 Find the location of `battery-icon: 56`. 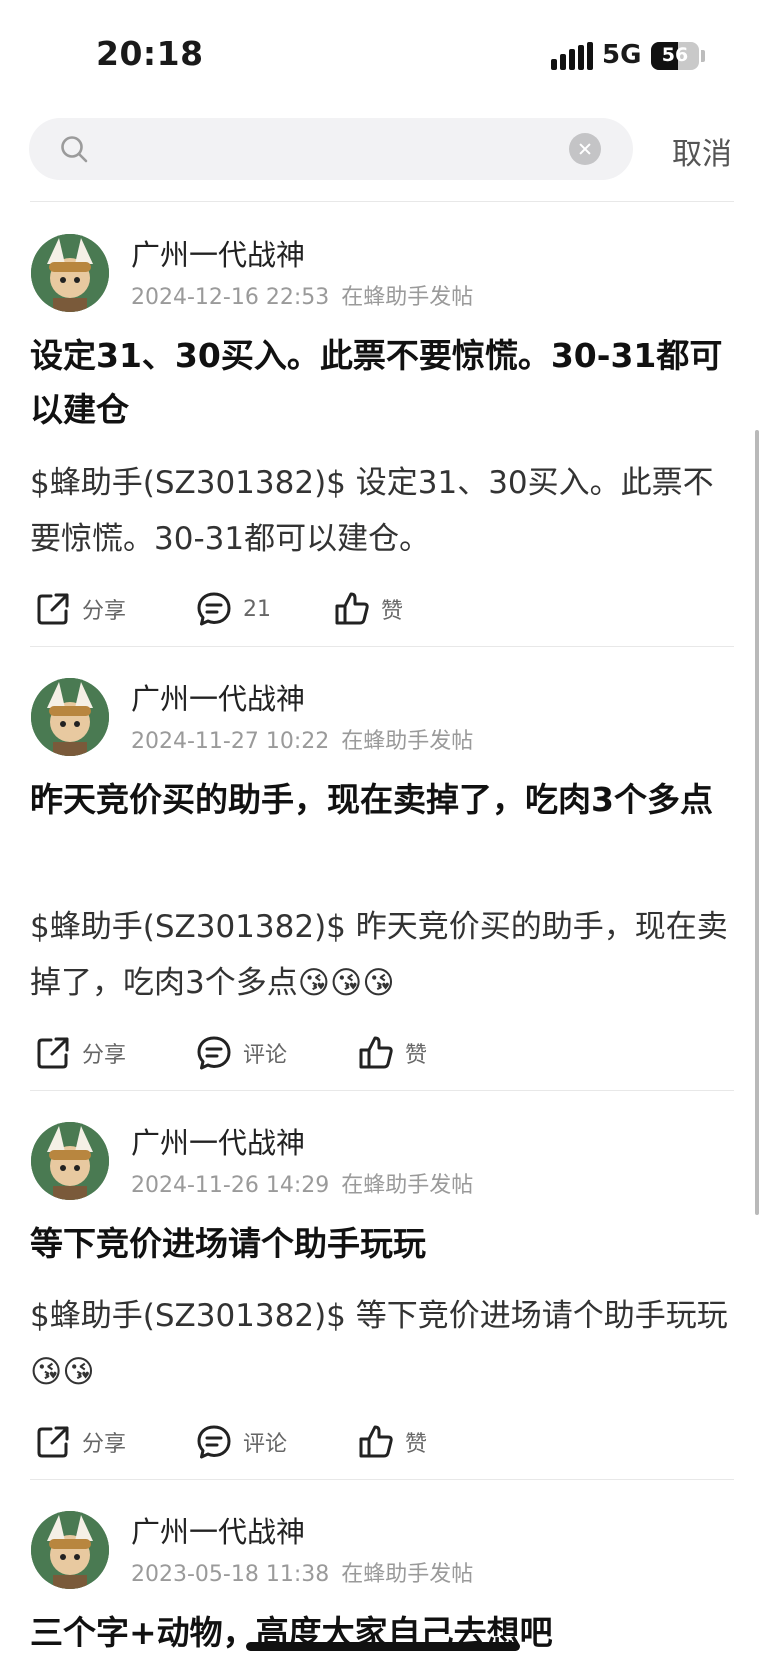

battery-icon: 56 is located at coordinates (675, 56).